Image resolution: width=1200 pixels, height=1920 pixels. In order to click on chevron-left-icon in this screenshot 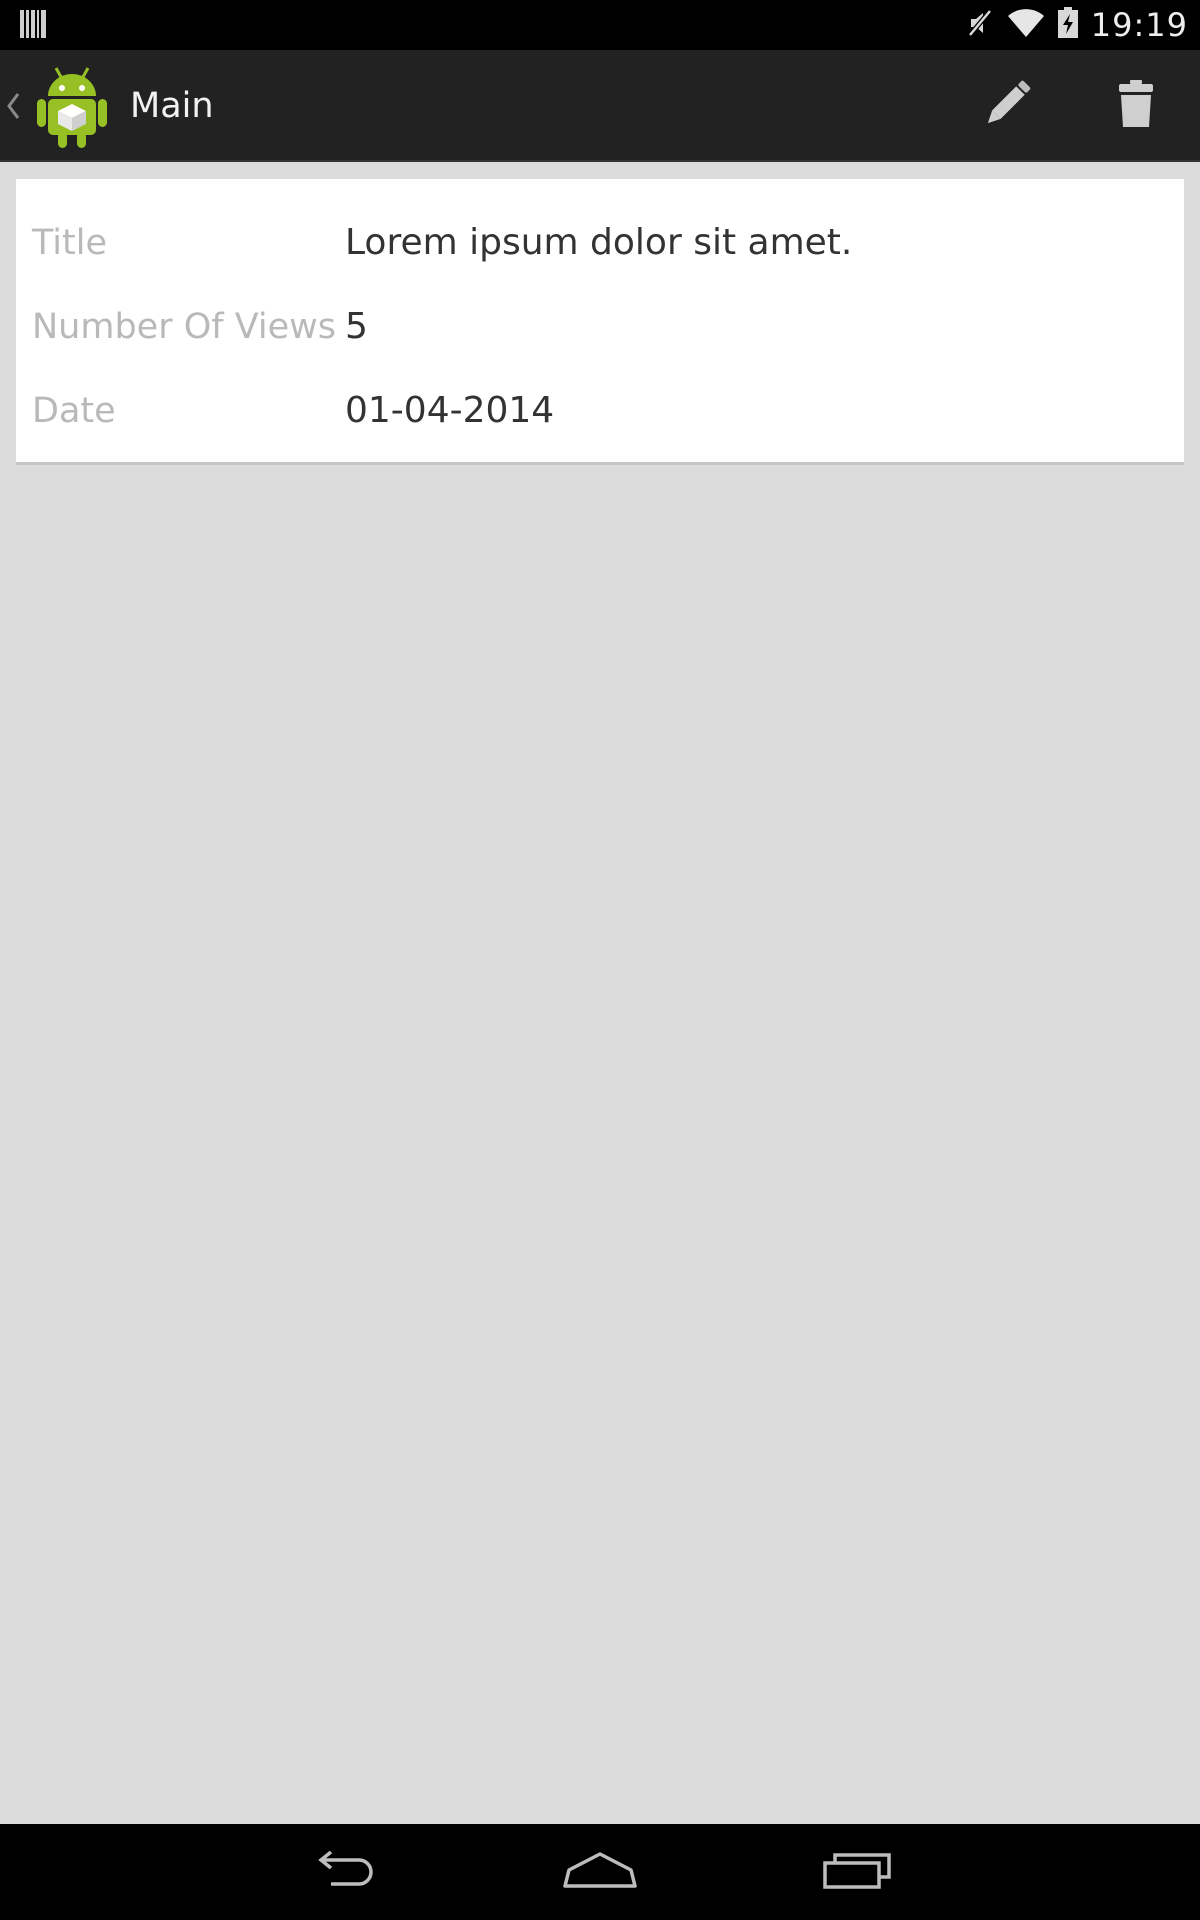, I will do `click(13, 108)`.